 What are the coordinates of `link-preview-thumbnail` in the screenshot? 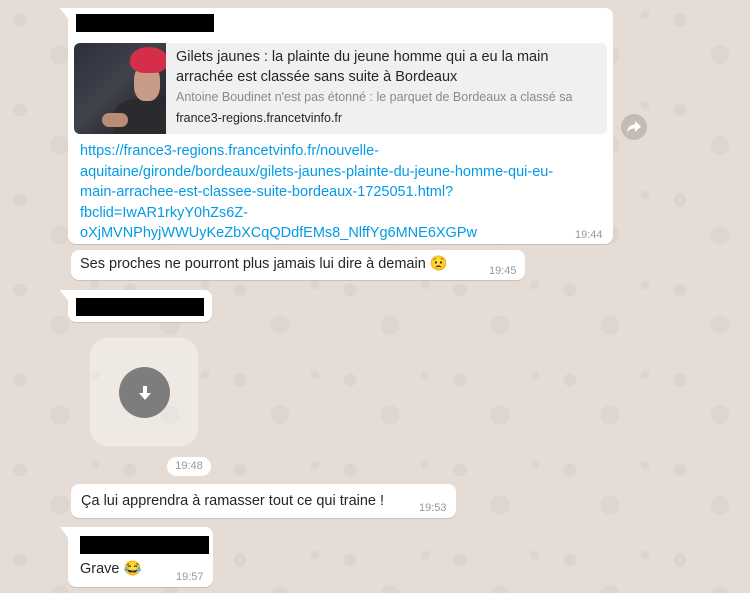 It's located at (120, 88).